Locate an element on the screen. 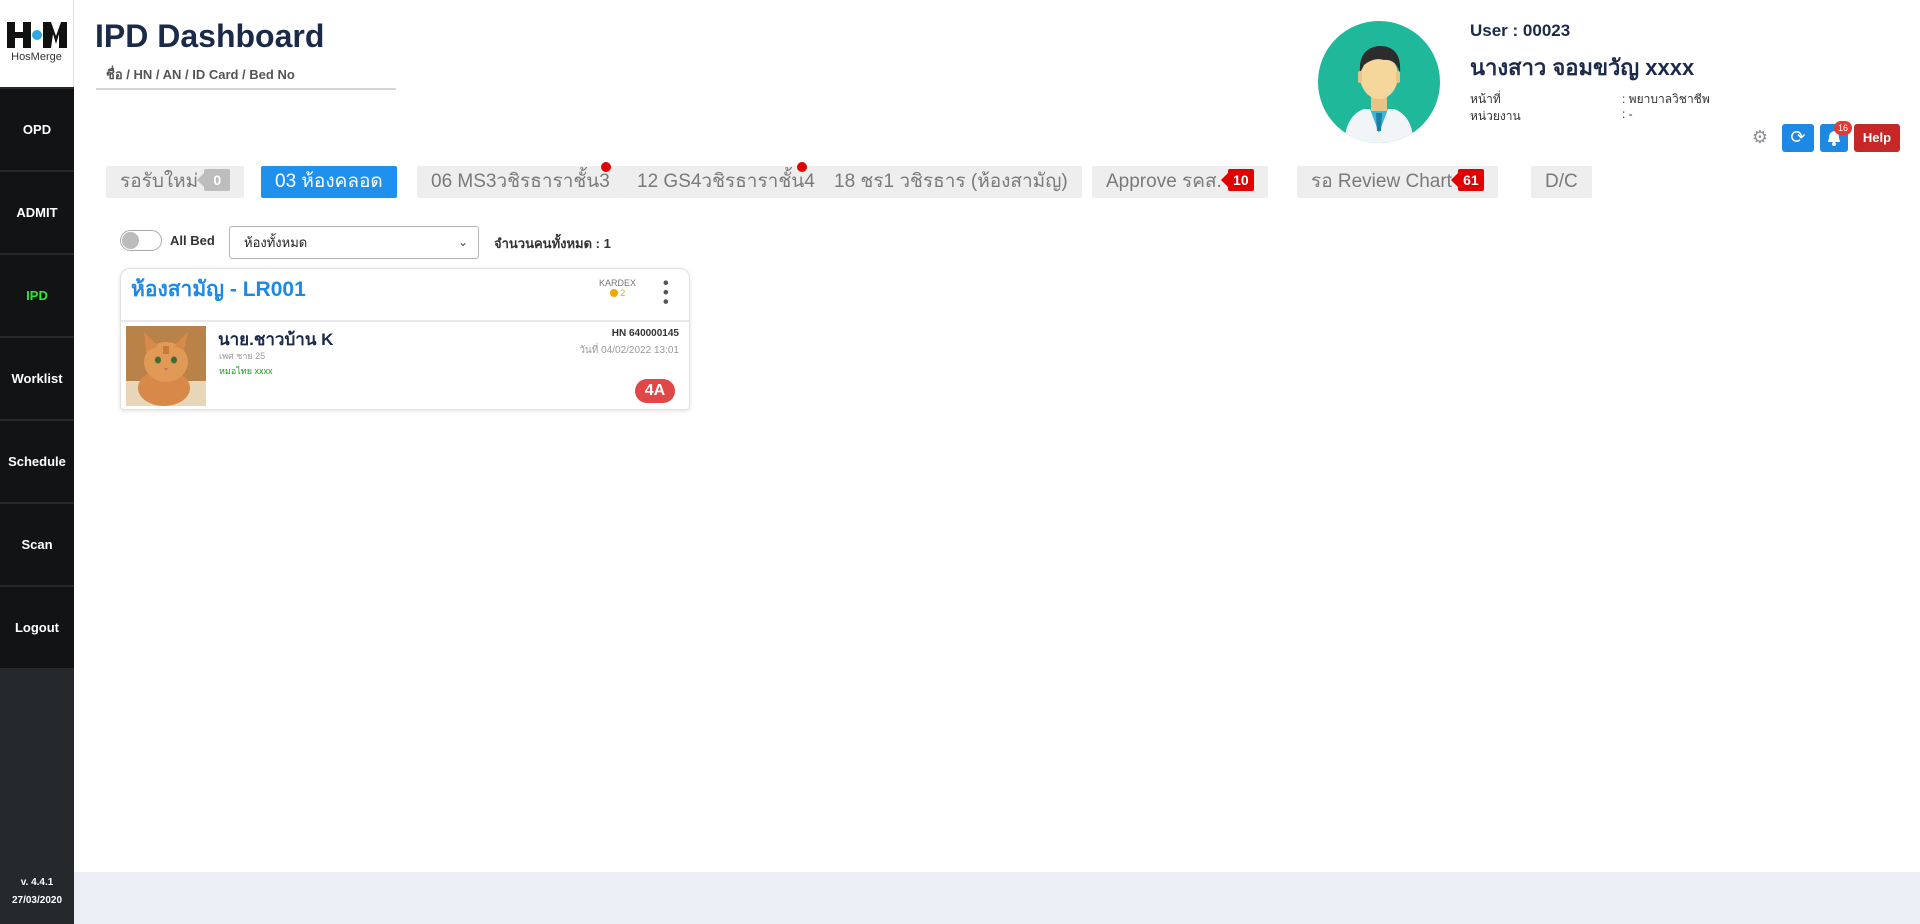 Image resolution: width=1920 pixels, height=924 pixels. sidebar-item-ipd: IPD is located at coordinates (37, 295).